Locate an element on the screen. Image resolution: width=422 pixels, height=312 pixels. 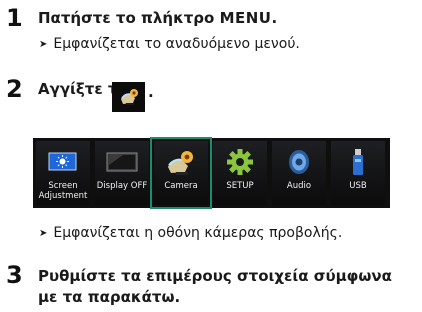
result-text: Εμφανίζεται το αναδυόμενο μενού. is located at coordinates (176, 44).